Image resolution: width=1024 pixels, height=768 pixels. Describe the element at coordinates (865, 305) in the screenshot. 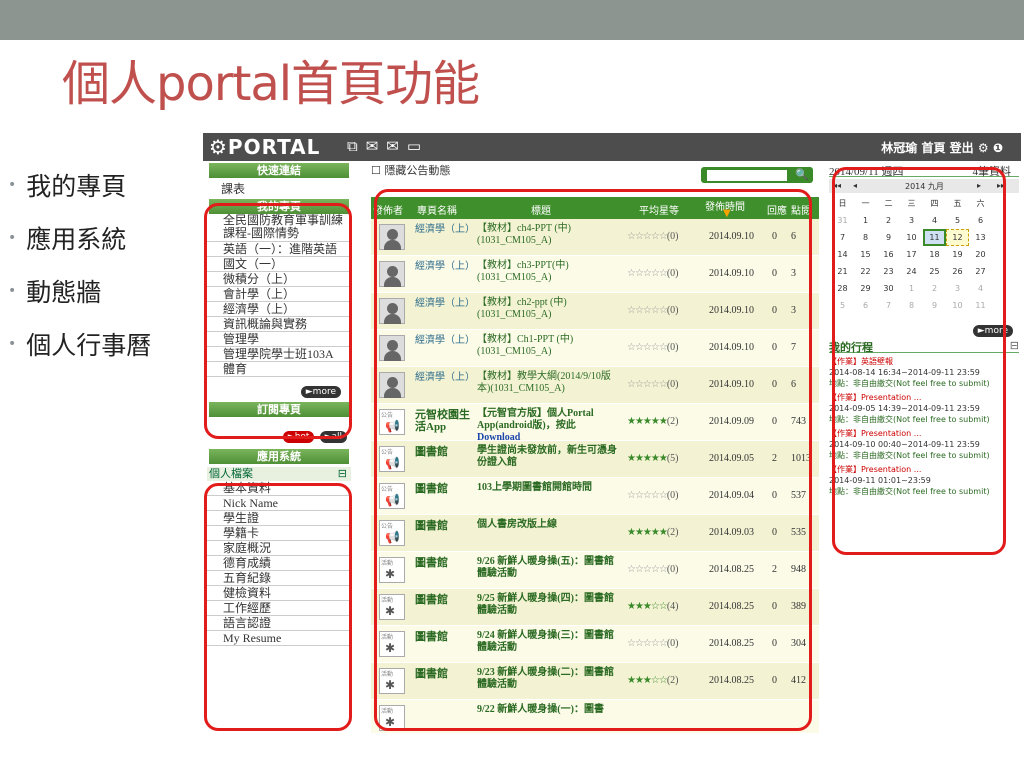

I see `calendar-day: 6` at that location.